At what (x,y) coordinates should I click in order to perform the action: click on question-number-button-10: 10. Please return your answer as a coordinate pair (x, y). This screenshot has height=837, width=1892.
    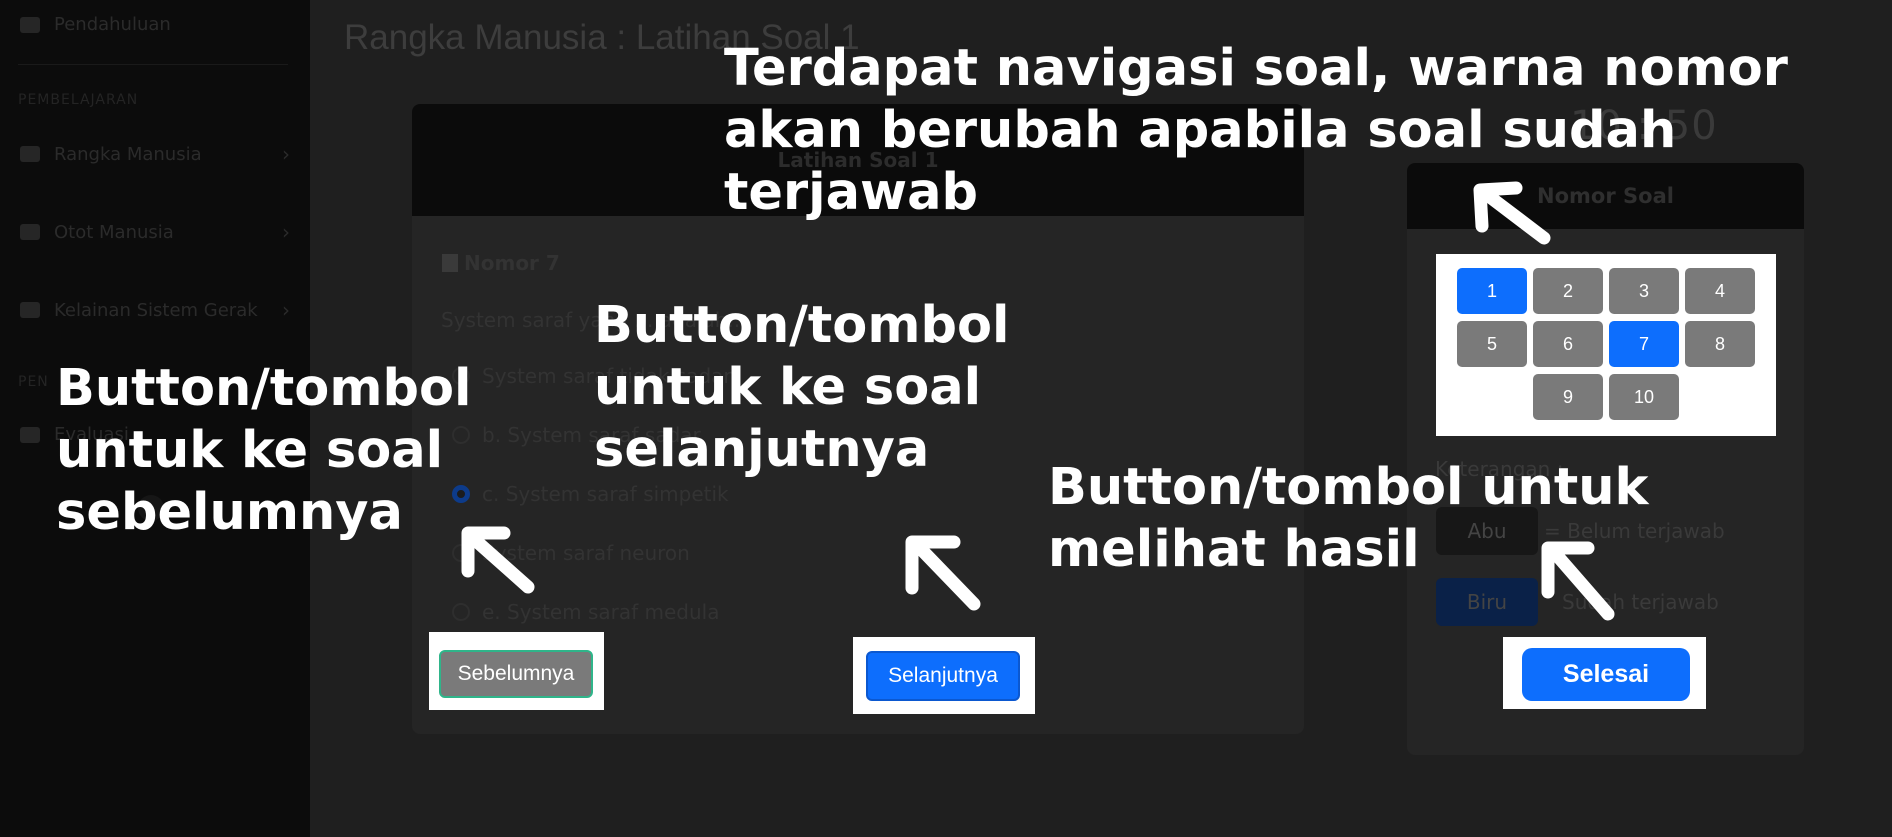
    Looking at the image, I should click on (1644, 397).